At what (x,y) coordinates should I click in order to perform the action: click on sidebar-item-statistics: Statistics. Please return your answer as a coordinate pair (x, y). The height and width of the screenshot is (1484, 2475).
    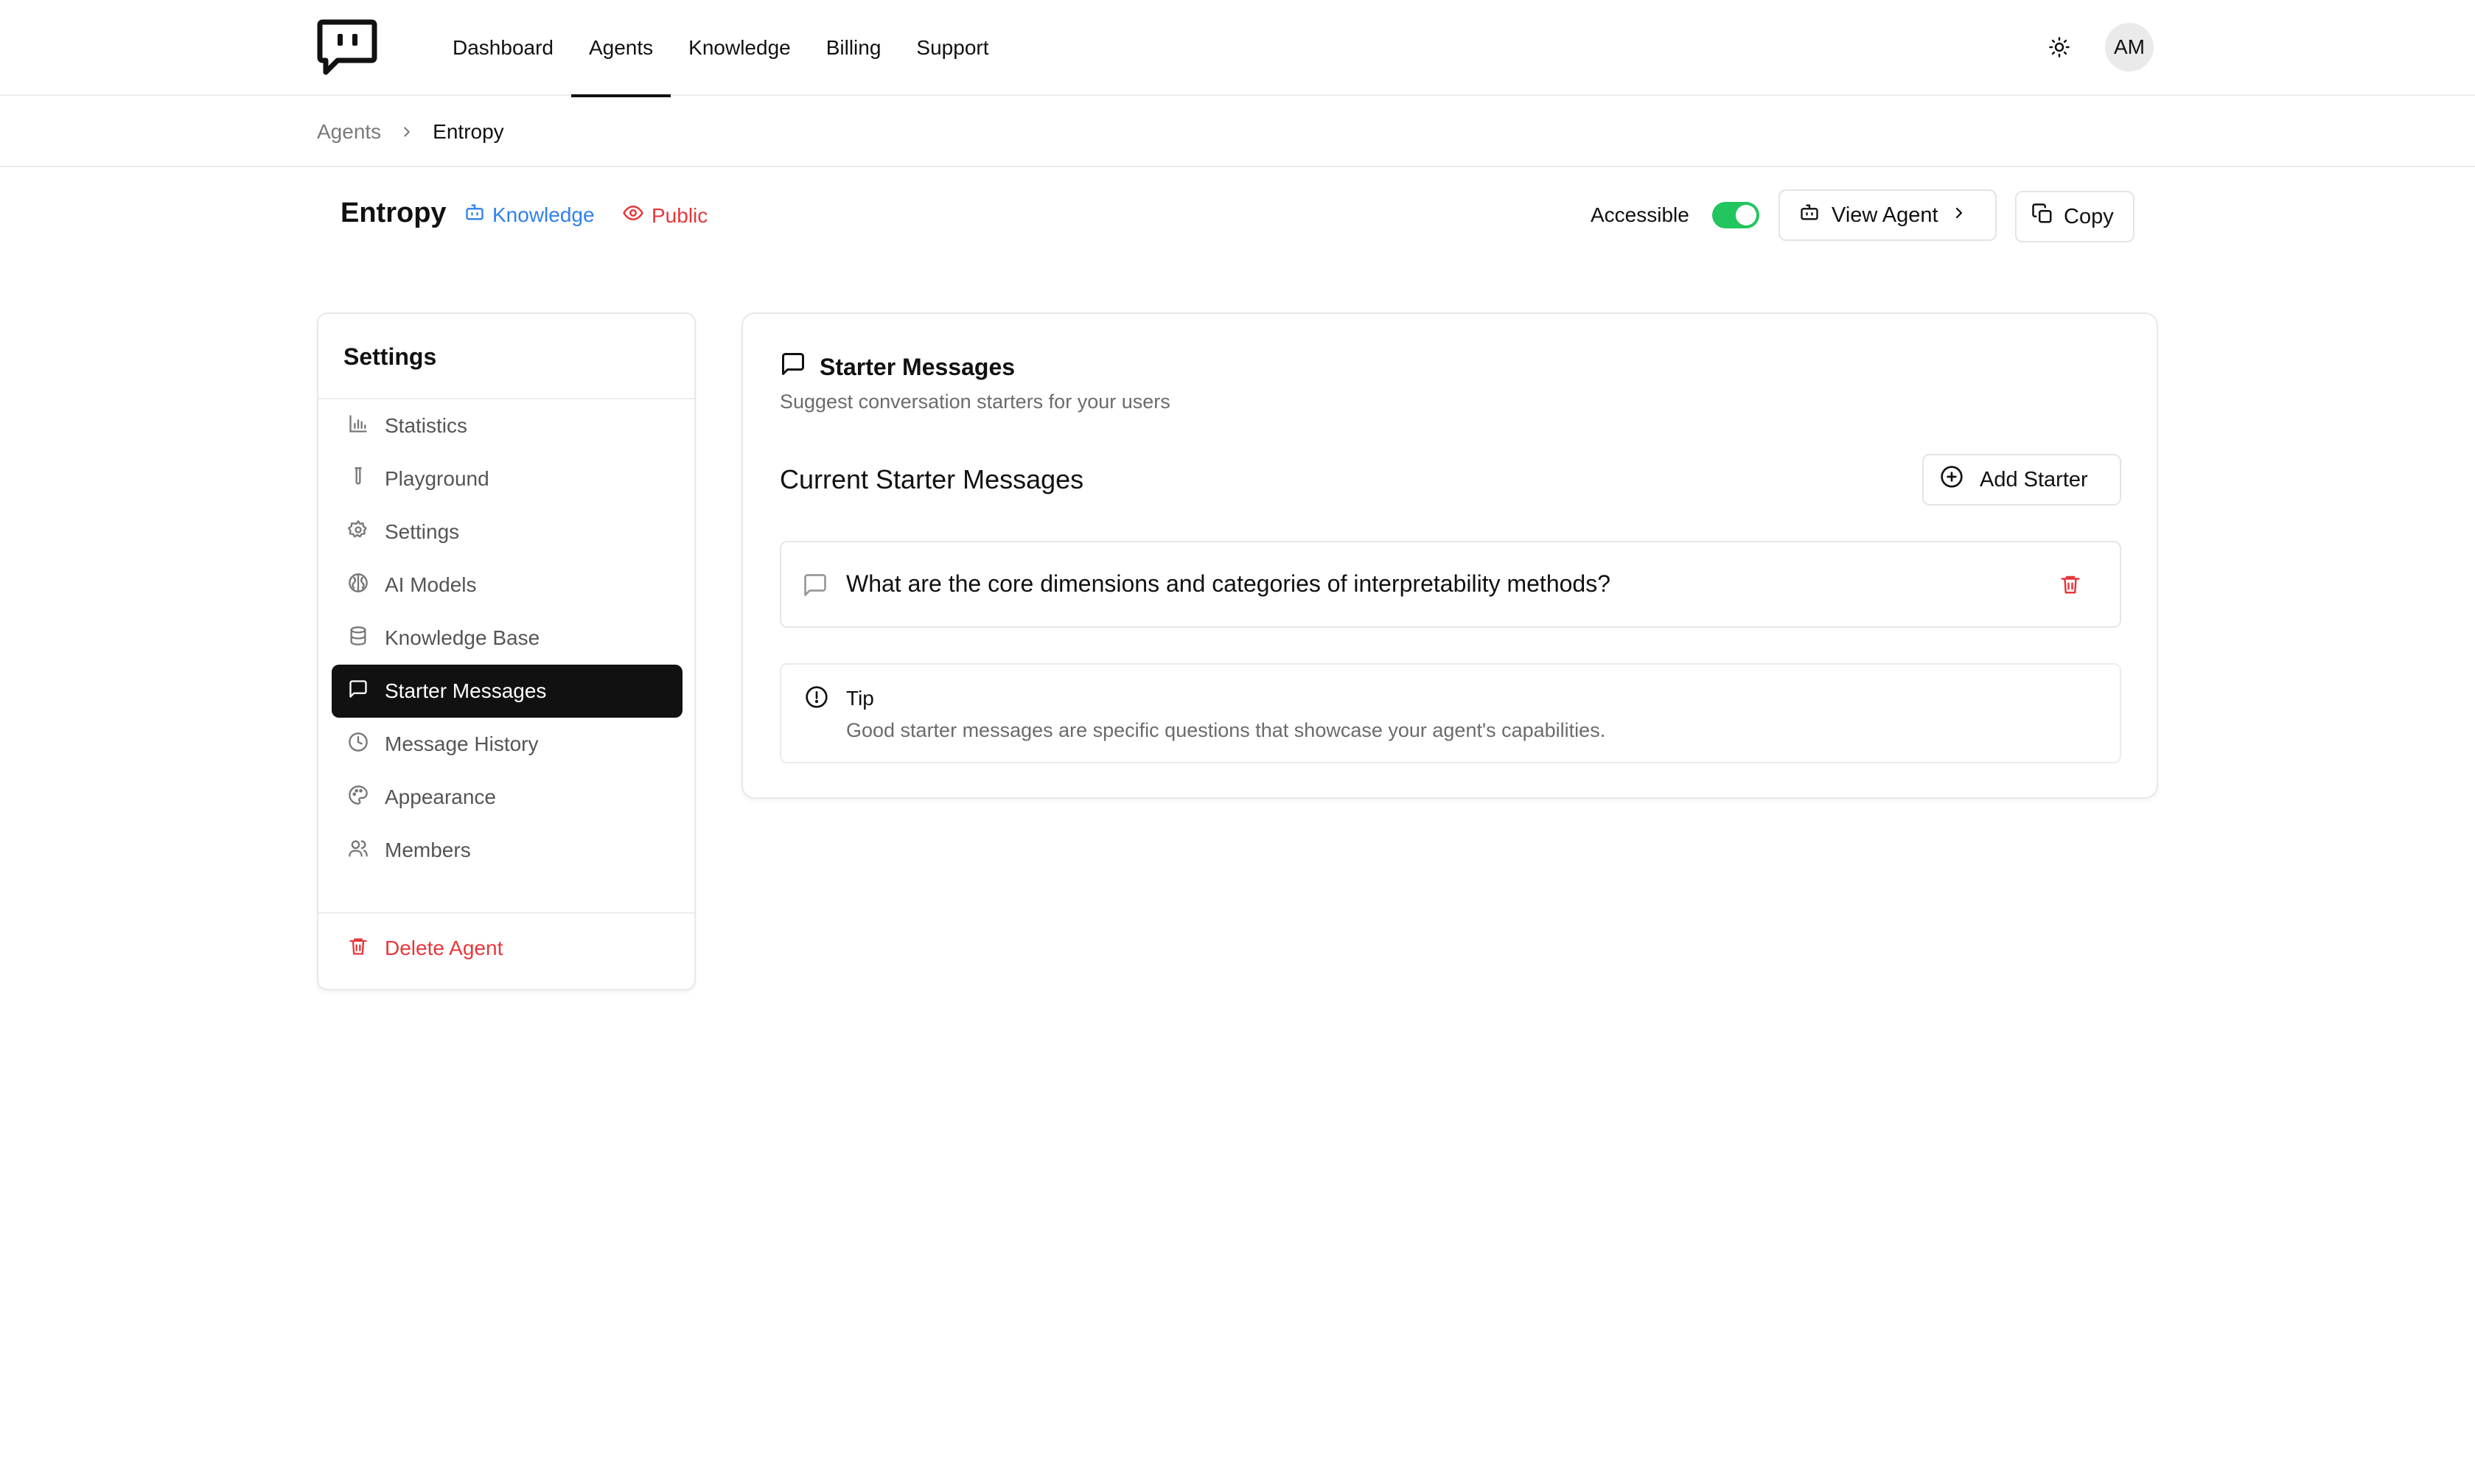
    Looking at the image, I should click on (507, 425).